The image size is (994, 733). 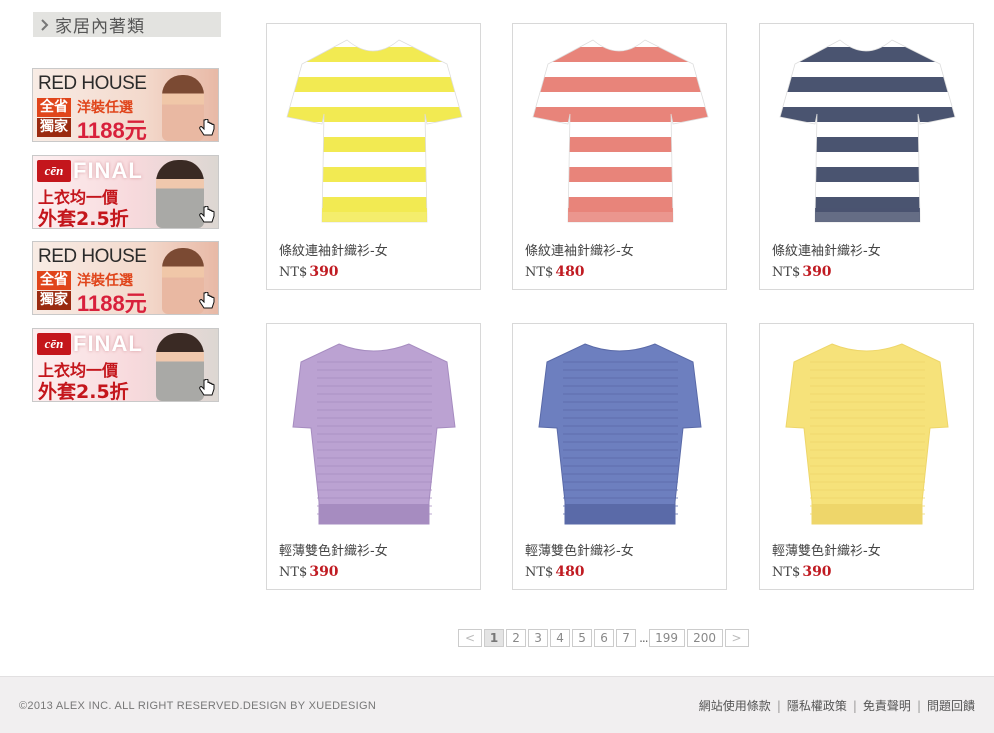 What do you see at coordinates (560, 638) in the screenshot?
I see `page-button: 4` at bounding box center [560, 638].